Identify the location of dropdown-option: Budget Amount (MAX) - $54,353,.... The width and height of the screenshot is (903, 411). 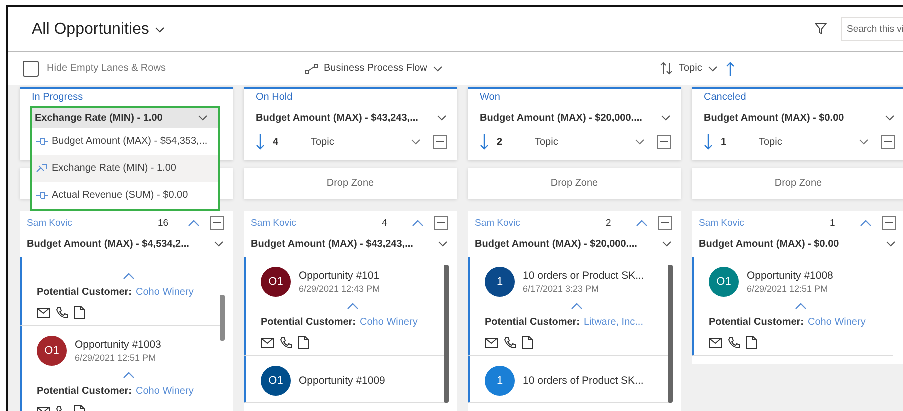
(125, 141).